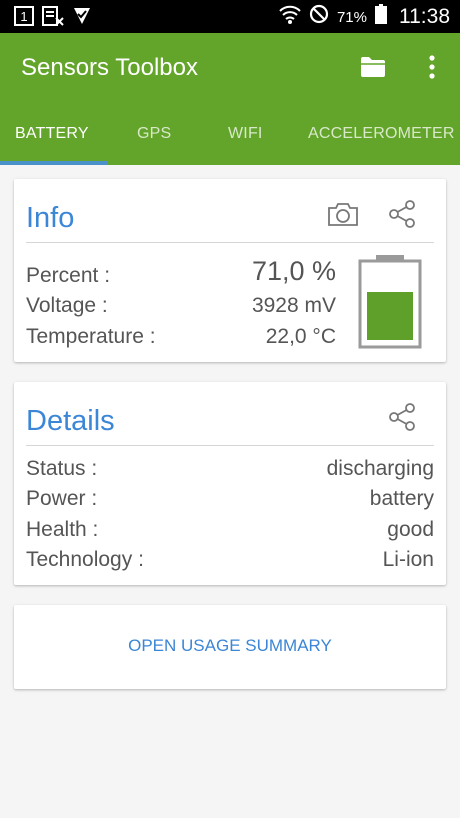 The width and height of the screenshot is (460, 818). What do you see at coordinates (300, 336) in the screenshot?
I see `temperature-value: 22,0 °C` at bounding box center [300, 336].